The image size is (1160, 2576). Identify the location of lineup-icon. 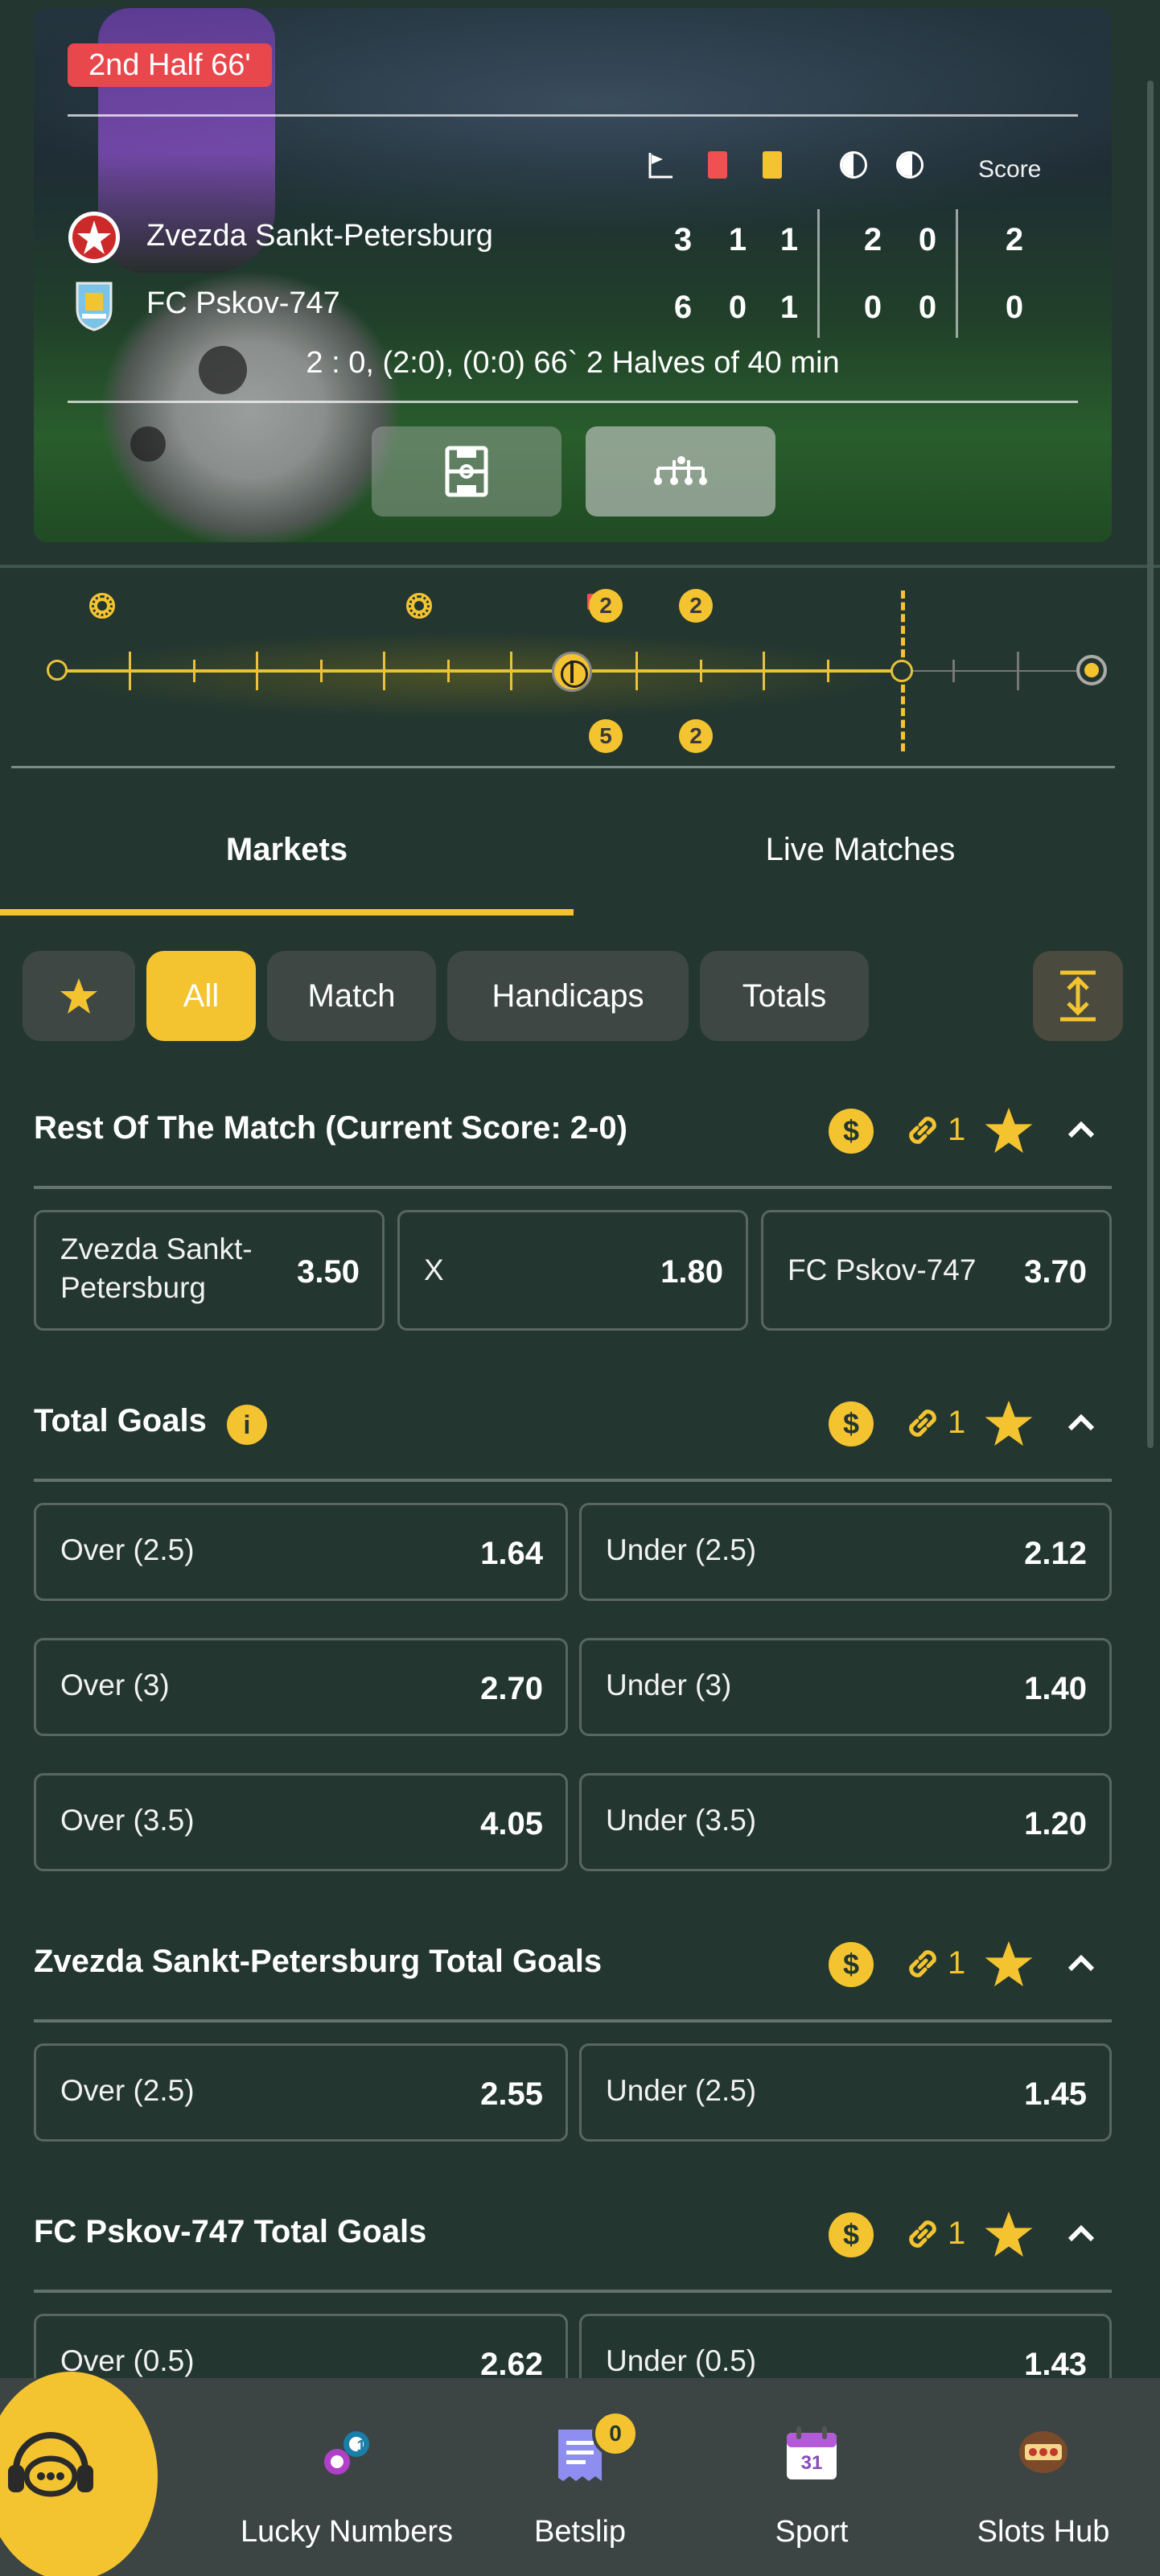
(680, 470).